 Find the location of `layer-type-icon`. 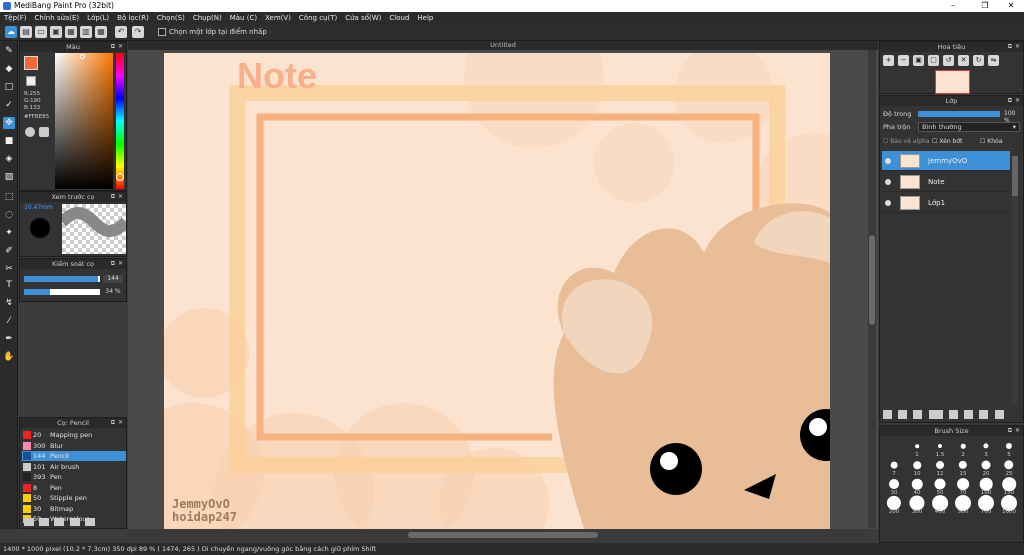

layer-type-icon is located at coordinates (935, 414).